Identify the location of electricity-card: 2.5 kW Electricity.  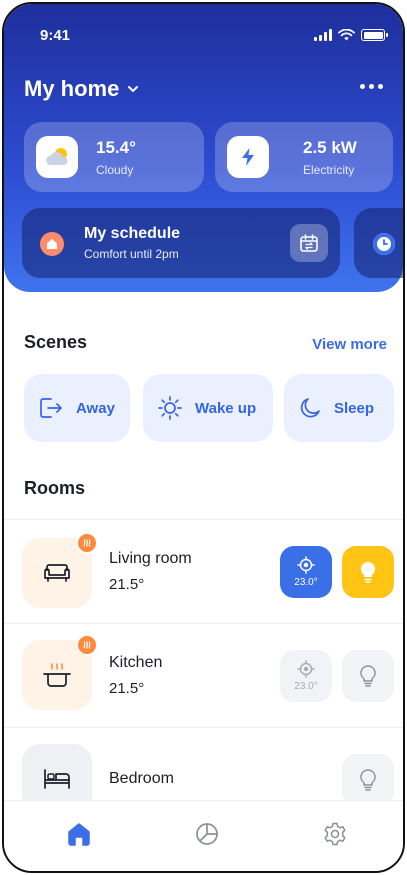
(304, 157).